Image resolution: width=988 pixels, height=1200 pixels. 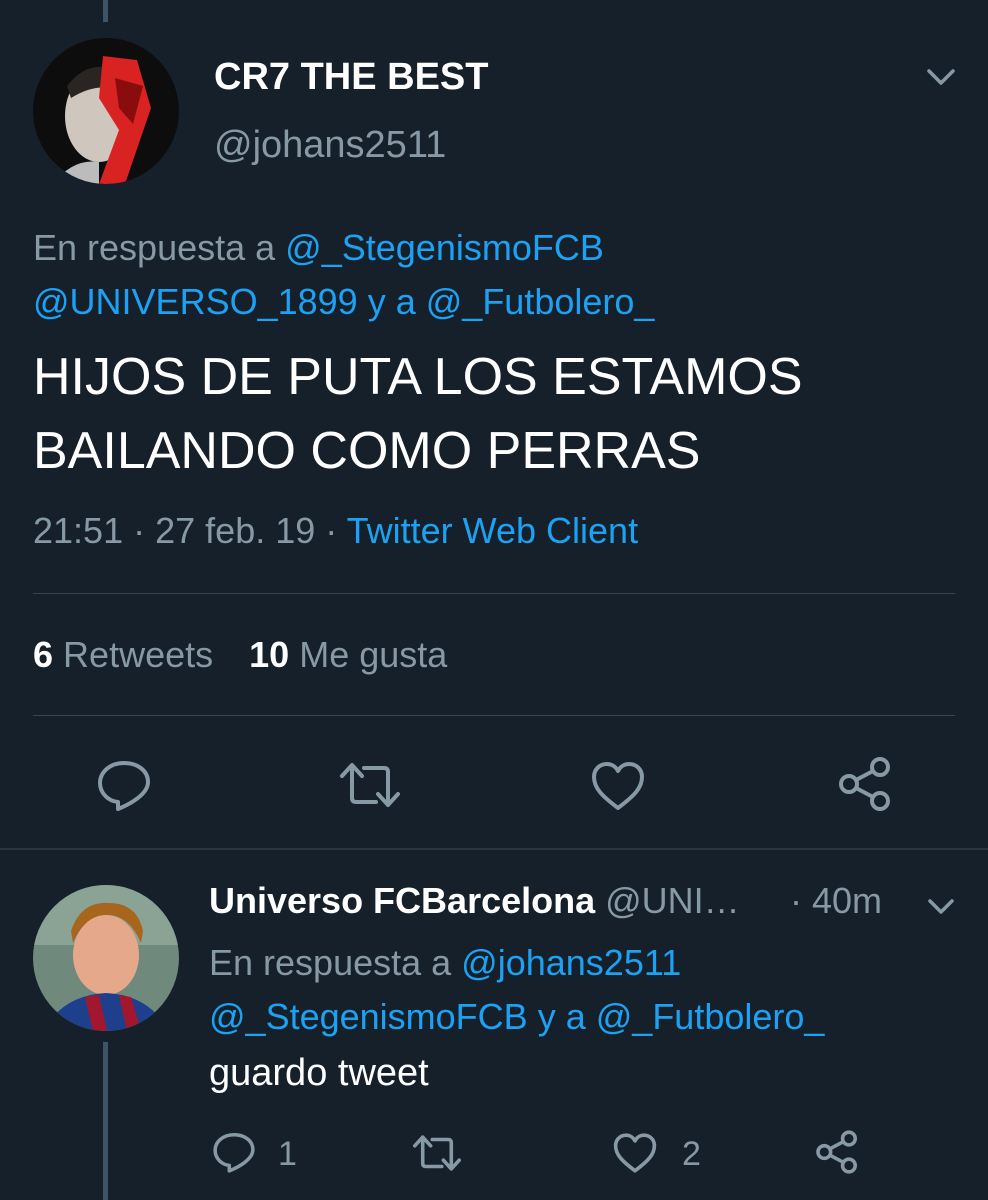 What do you see at coordinates (240, 655) in the screenshot?
I see `tweet-stats: 6 Retweets 10 Me gusta` at bounding box center [240, 655].